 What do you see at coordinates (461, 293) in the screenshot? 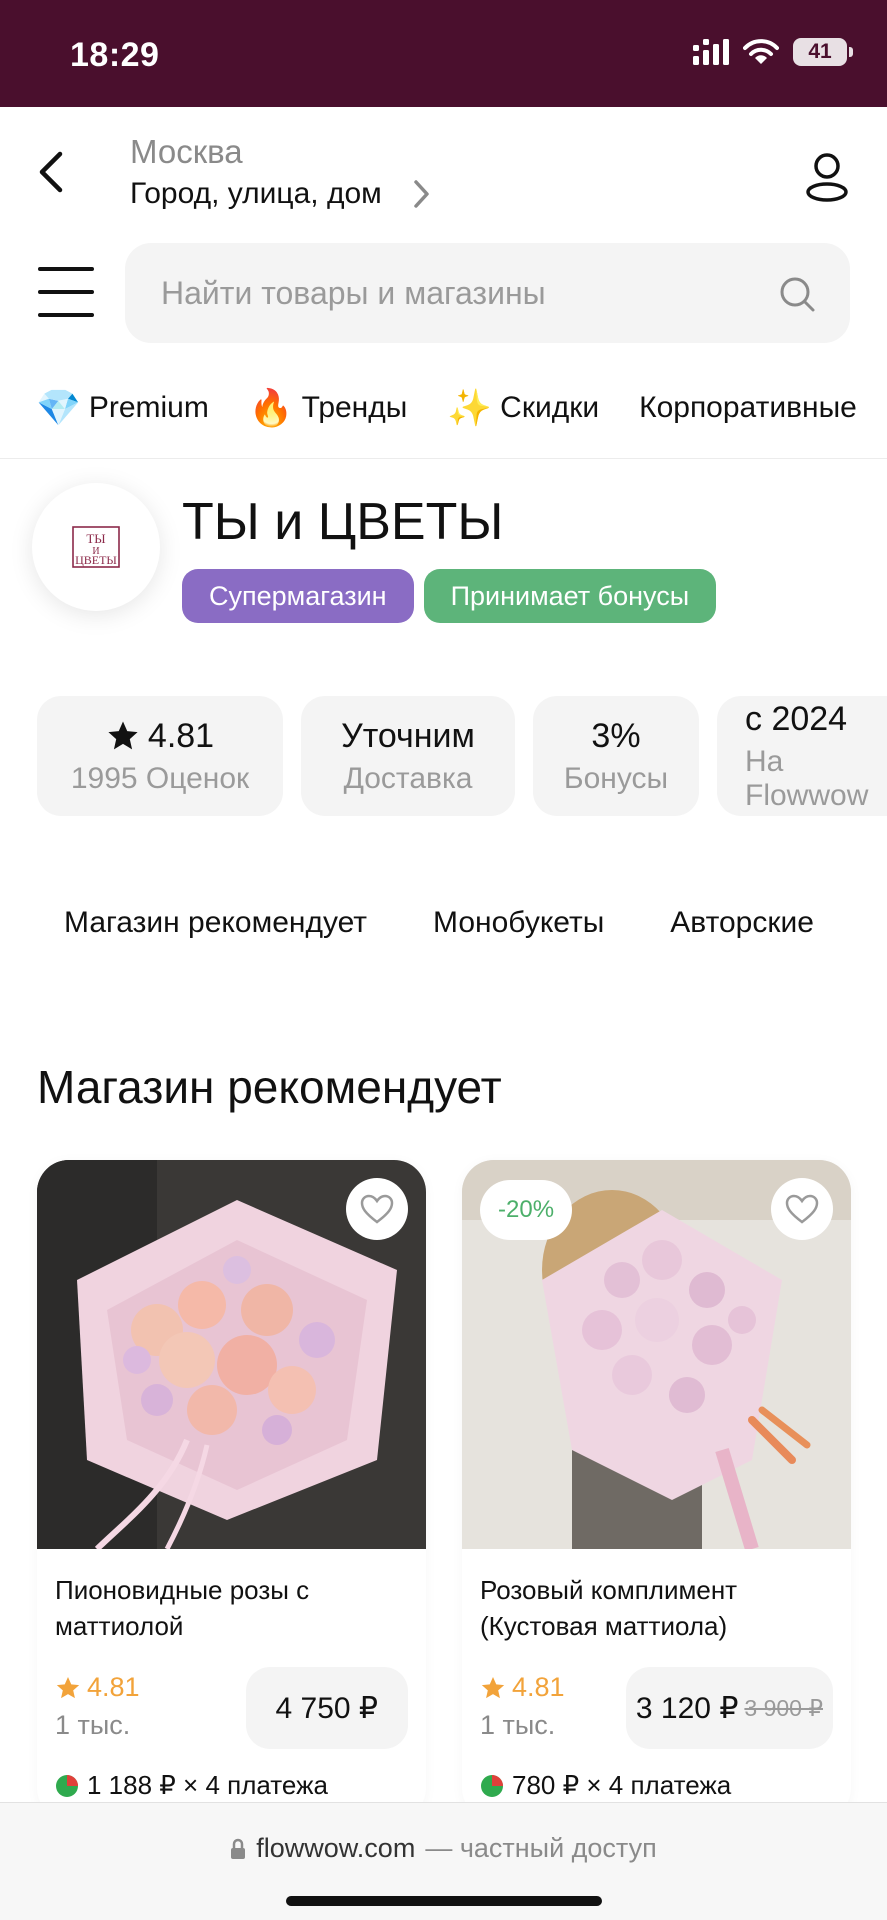
I see `search-input` at bounding box center [461, 293].